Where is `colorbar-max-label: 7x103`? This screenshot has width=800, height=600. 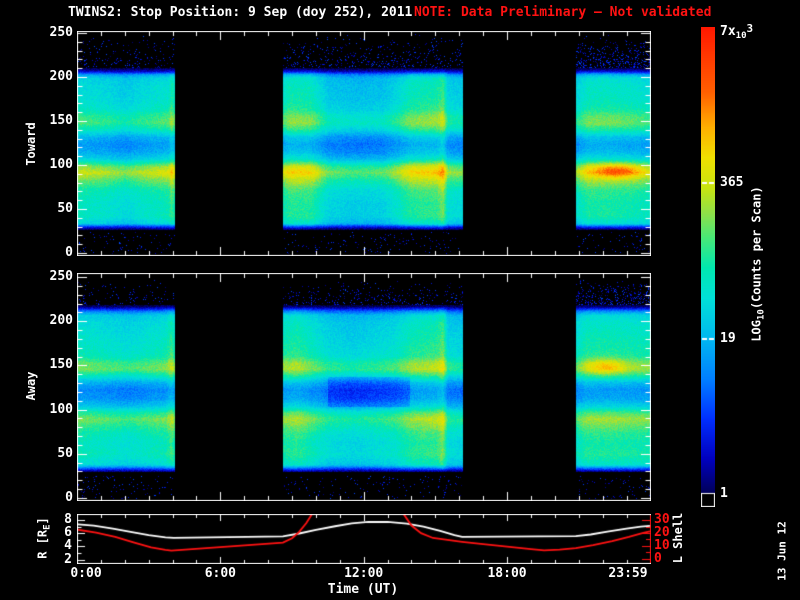
colorbar-max-label: 7x103 is located at coordinates (737, 31).